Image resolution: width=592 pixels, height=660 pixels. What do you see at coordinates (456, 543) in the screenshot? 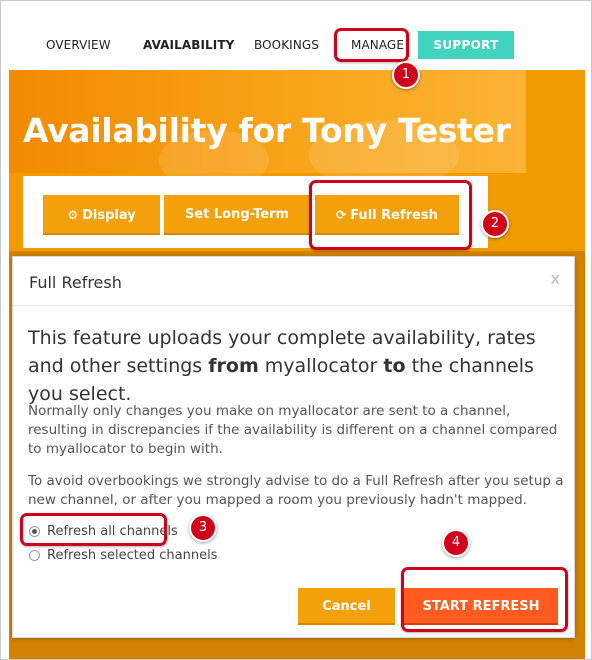
I see `step-badge-4: 4` at bounding box center [456, 543].